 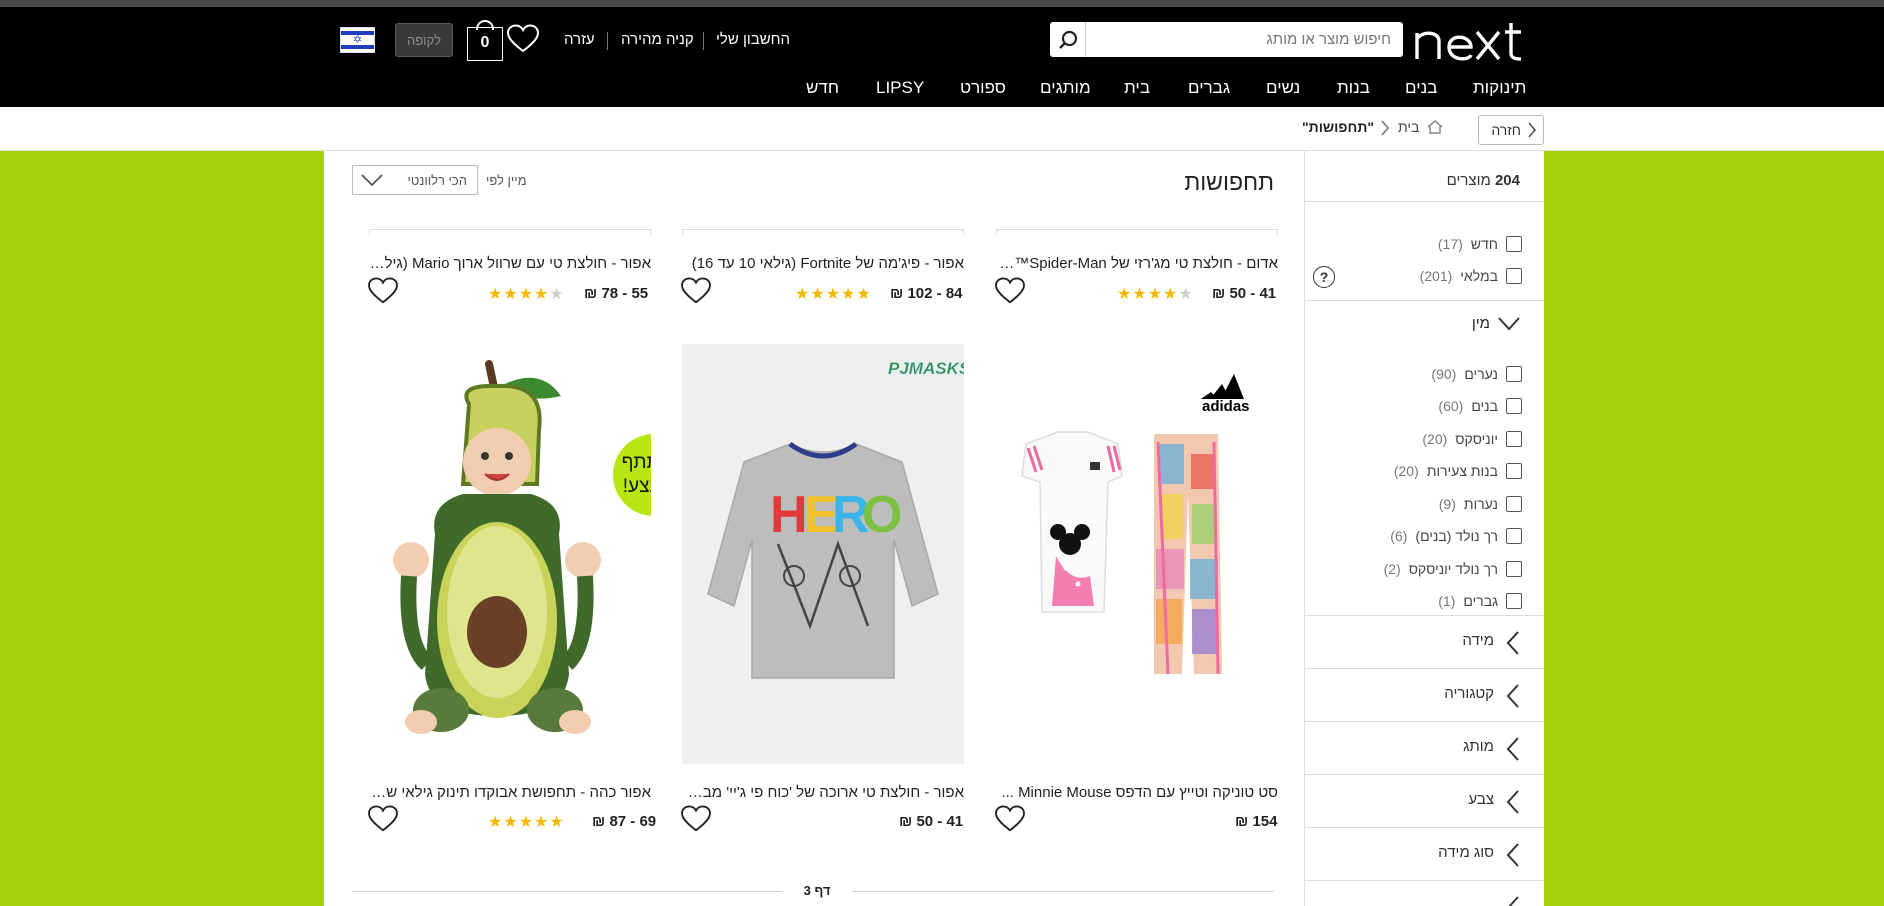 What do you see at coordinates (1424, 747) in the screenshot?
I see `facet-brand: מותג` at bounding box center [1424, 747].